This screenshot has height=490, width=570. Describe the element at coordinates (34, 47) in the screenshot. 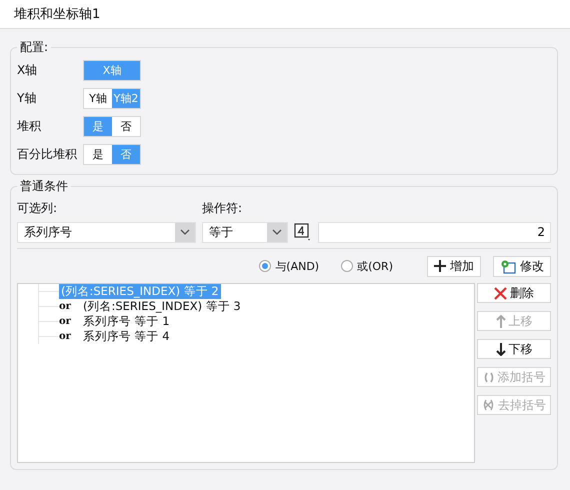

I see `group-title: 配置:` at that location.